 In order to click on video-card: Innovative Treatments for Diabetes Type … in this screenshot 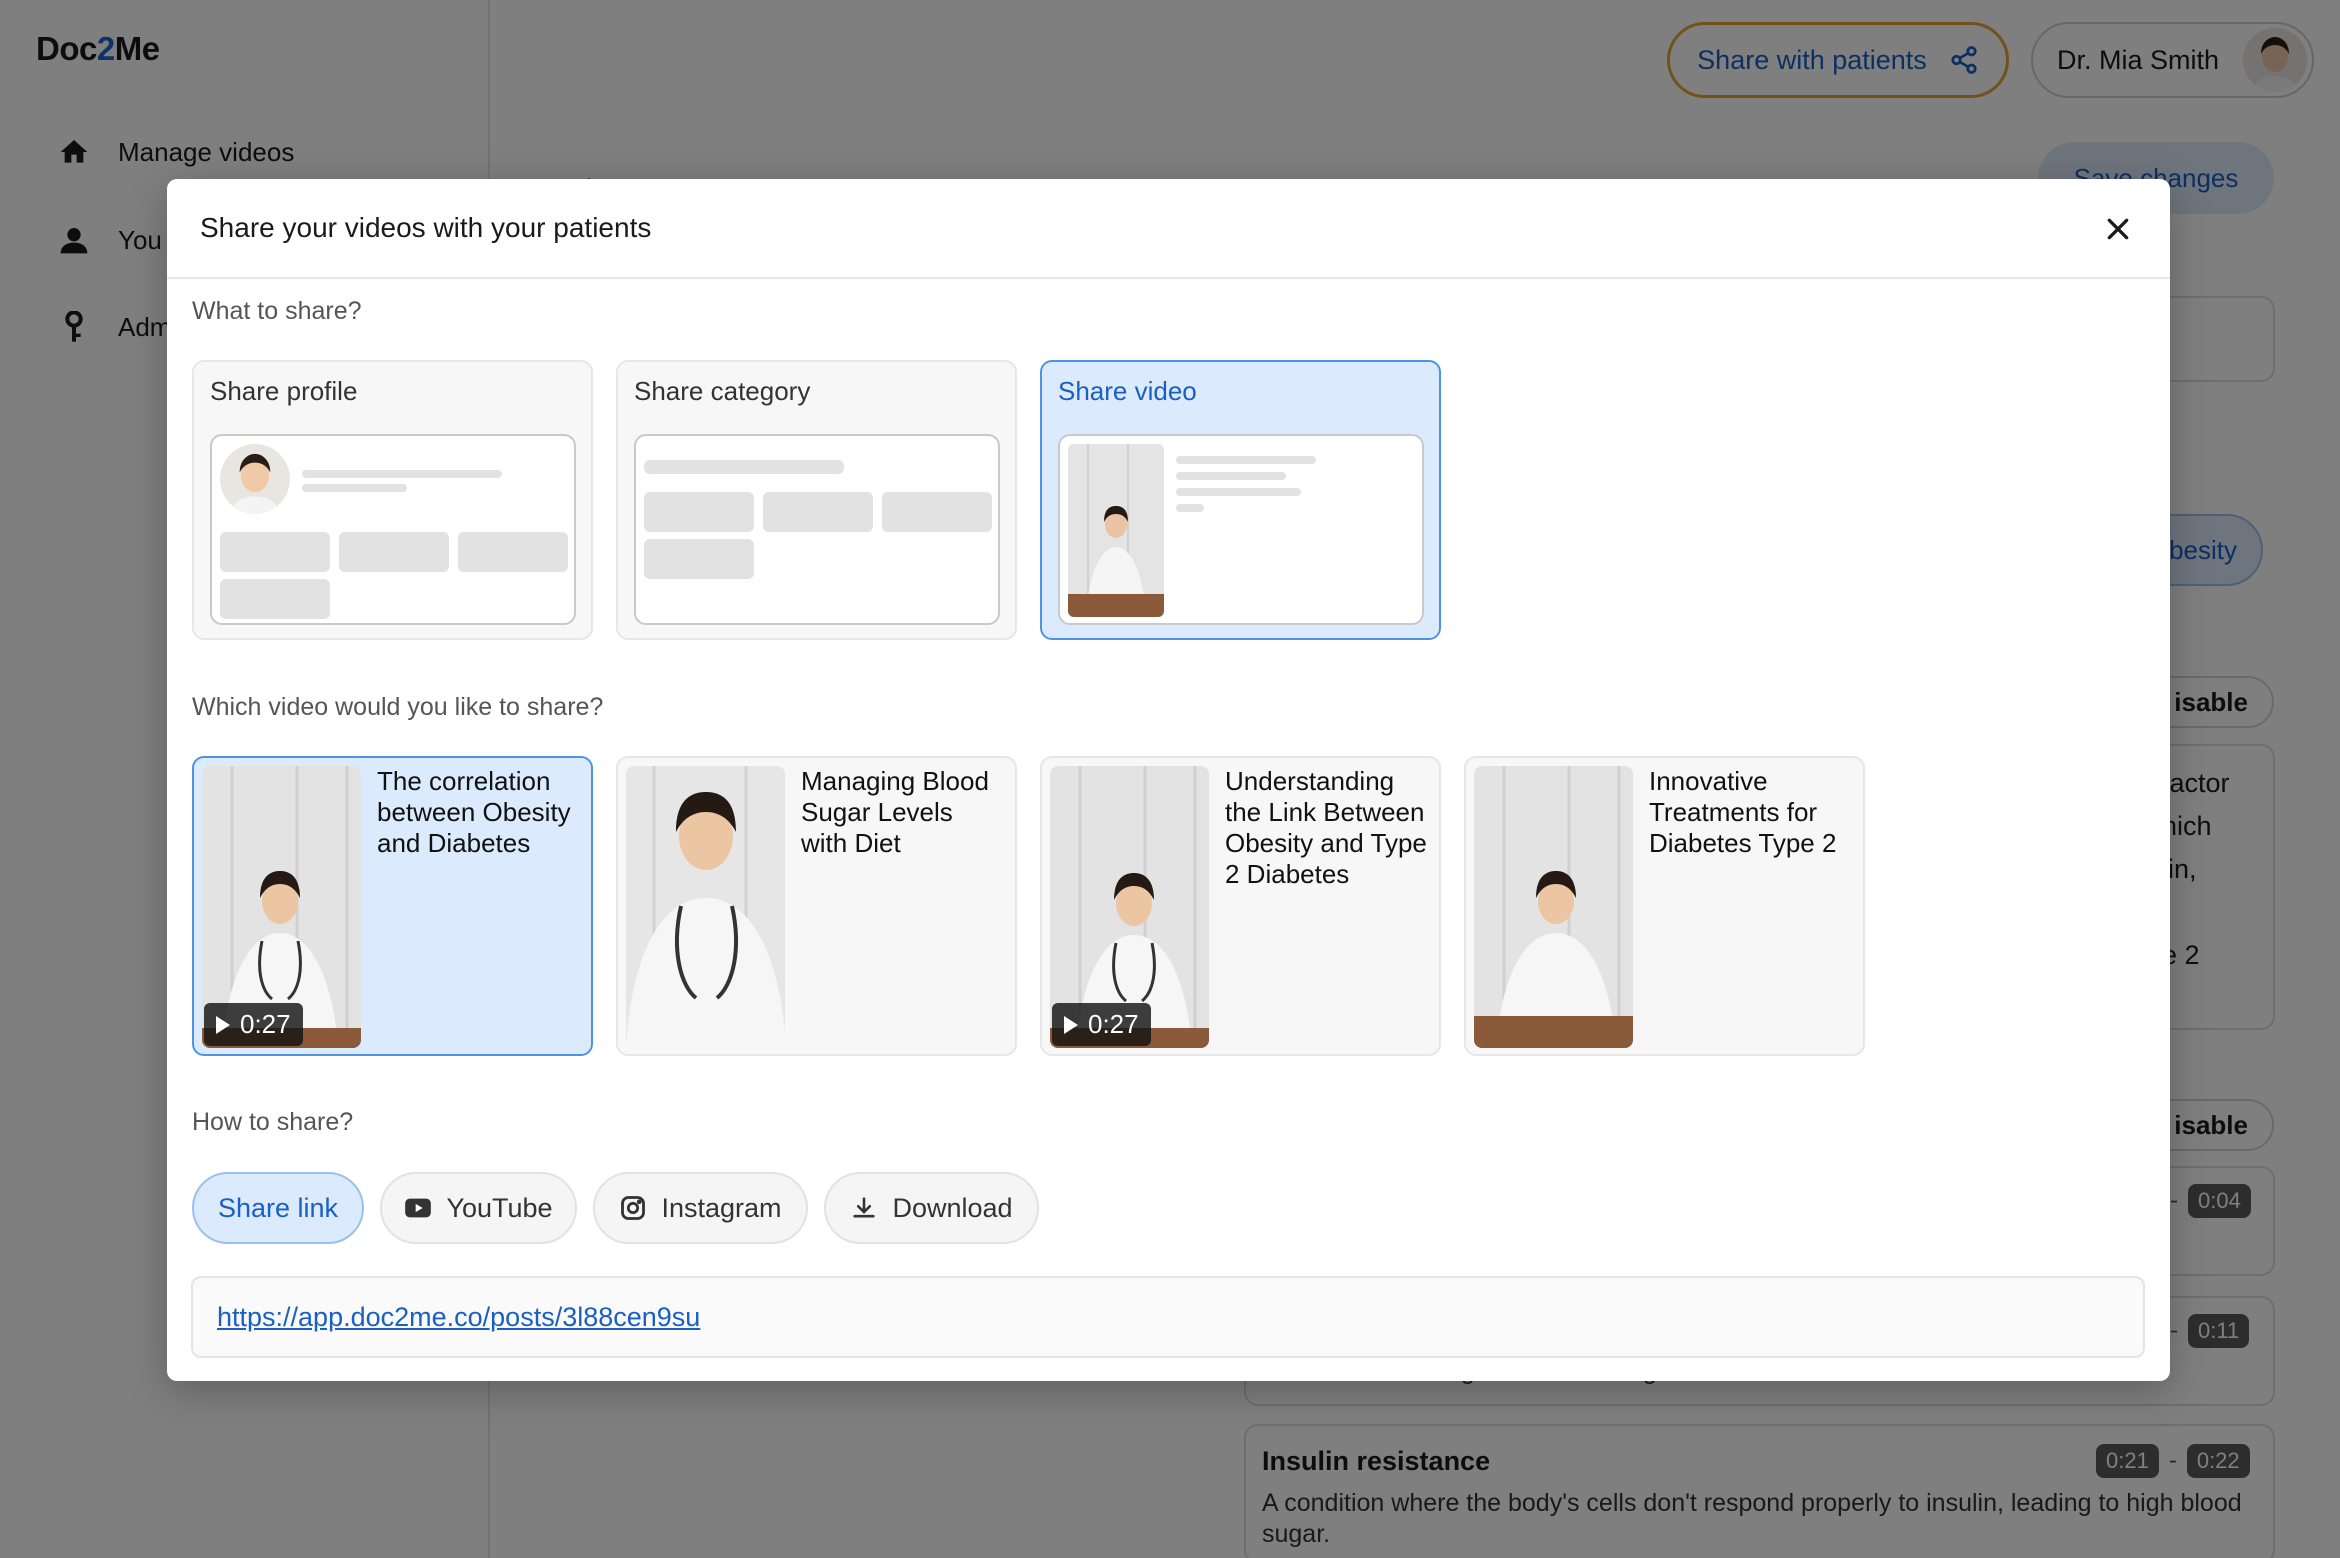, I will do `click(1664, 906)`.